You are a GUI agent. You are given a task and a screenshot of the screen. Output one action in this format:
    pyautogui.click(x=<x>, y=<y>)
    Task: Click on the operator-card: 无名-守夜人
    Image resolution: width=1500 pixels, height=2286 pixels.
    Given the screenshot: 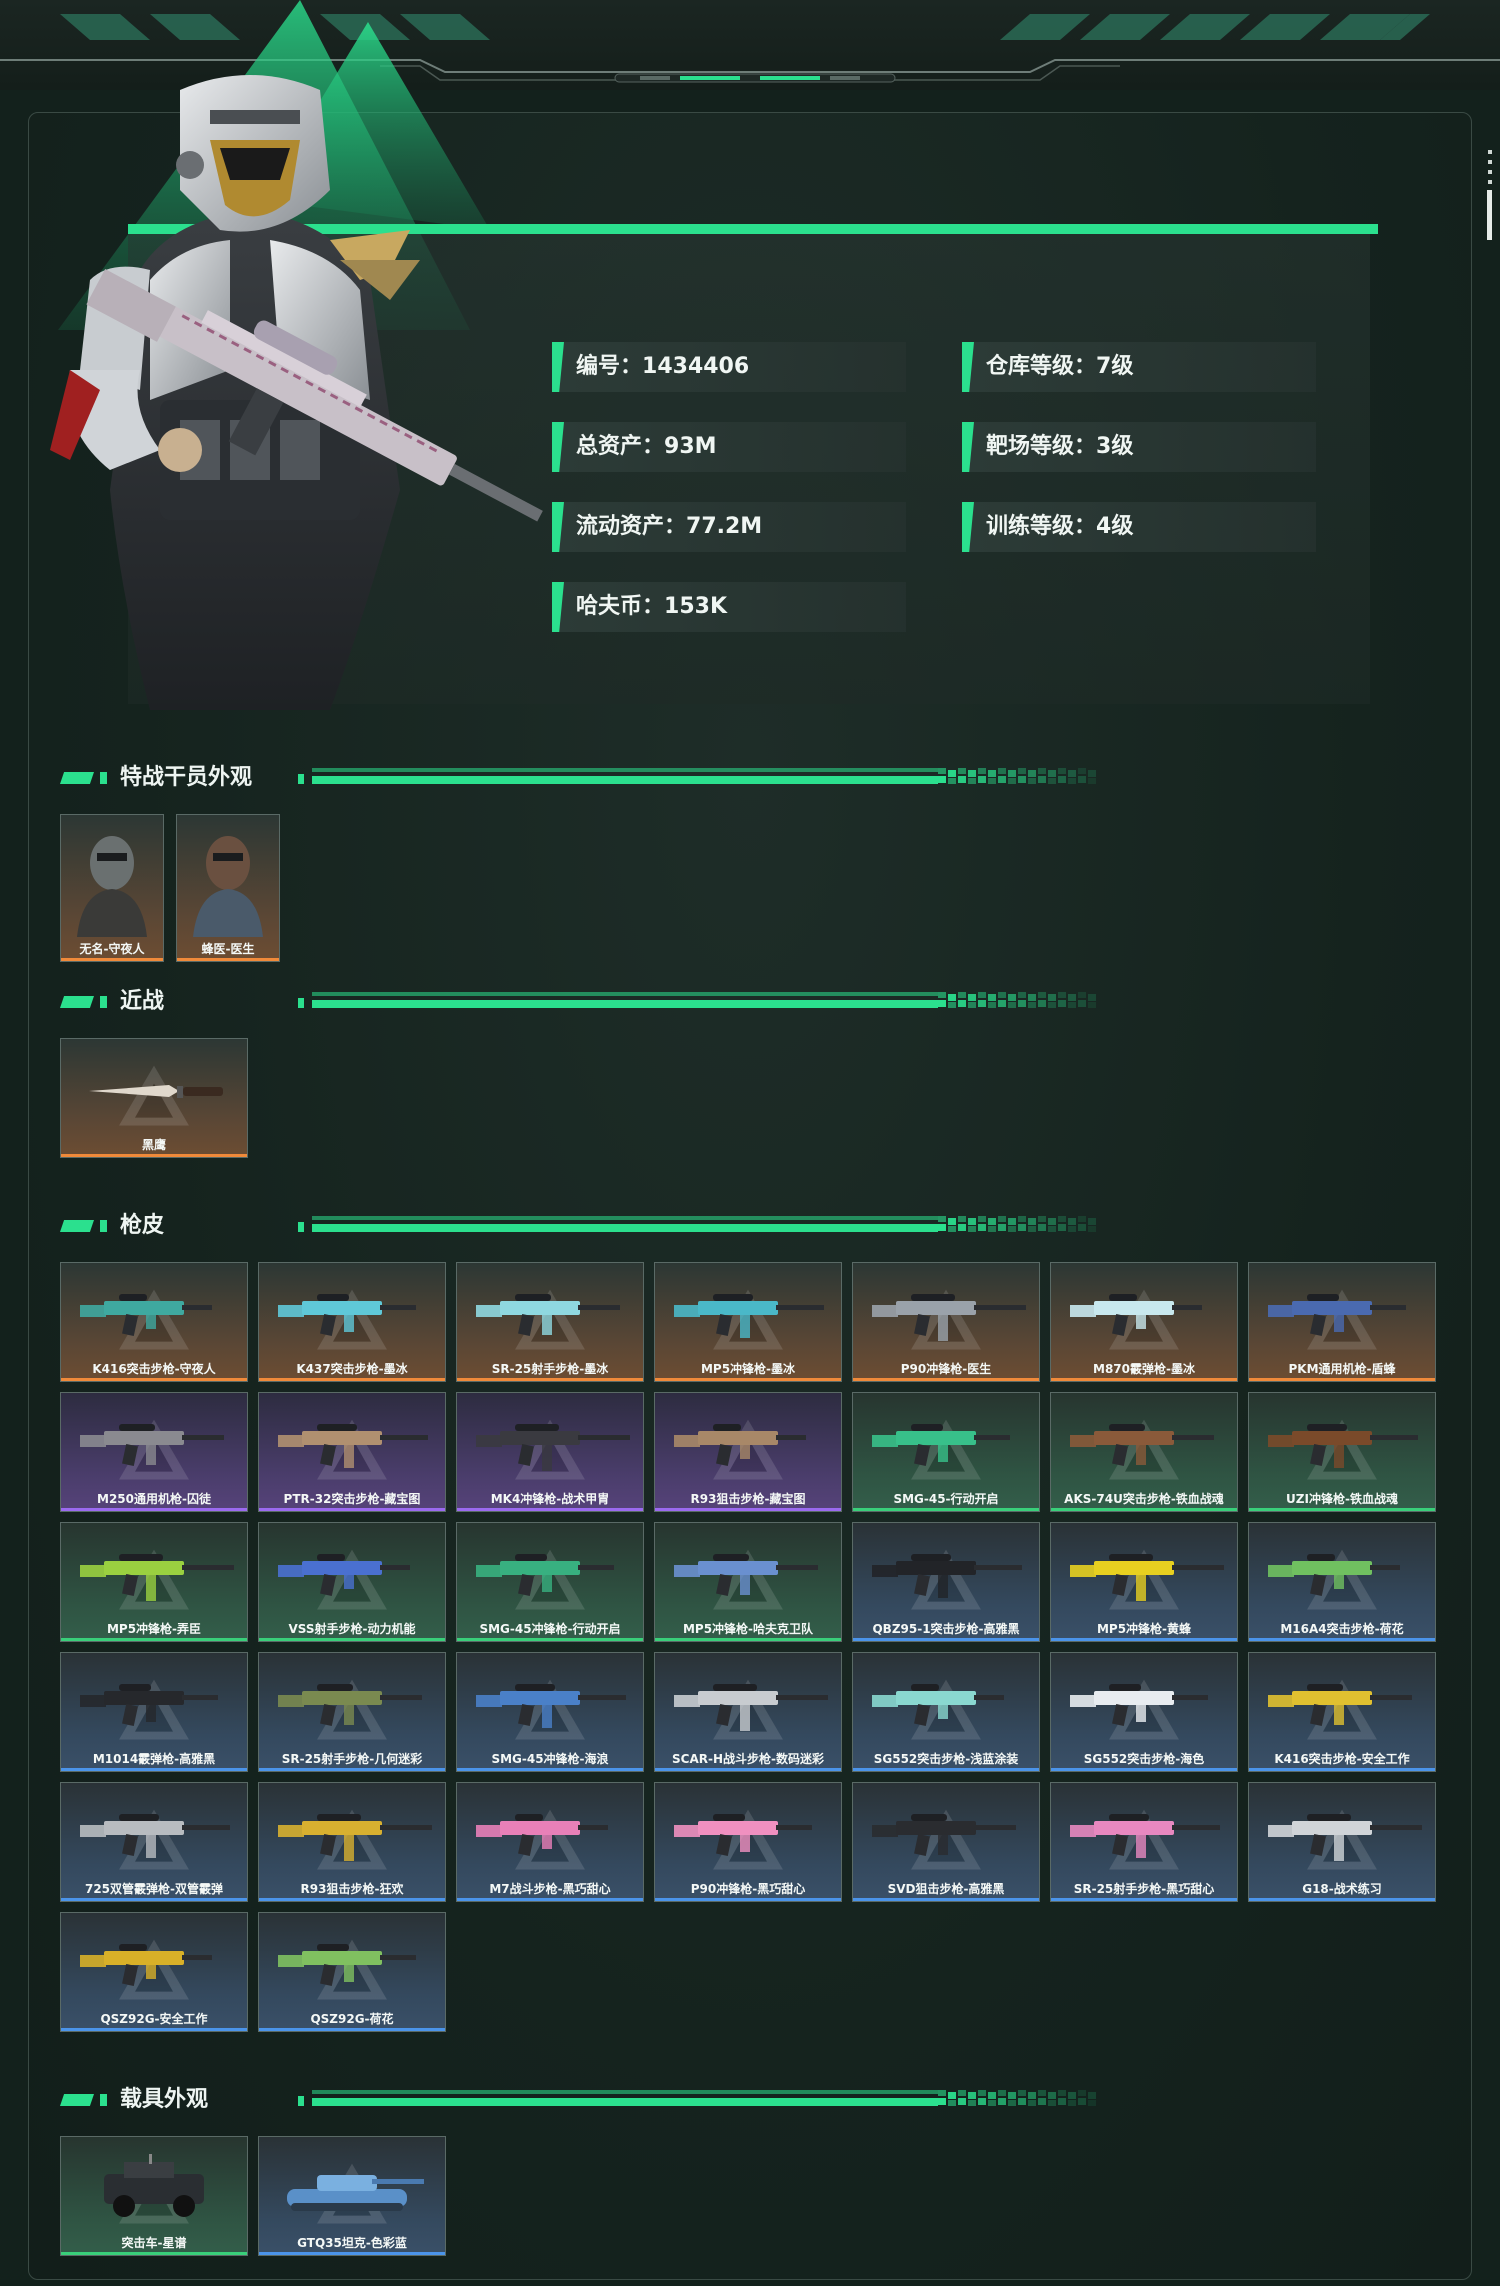 What is the action you would take?
    pyautogui.click(x=112, y=888)
    